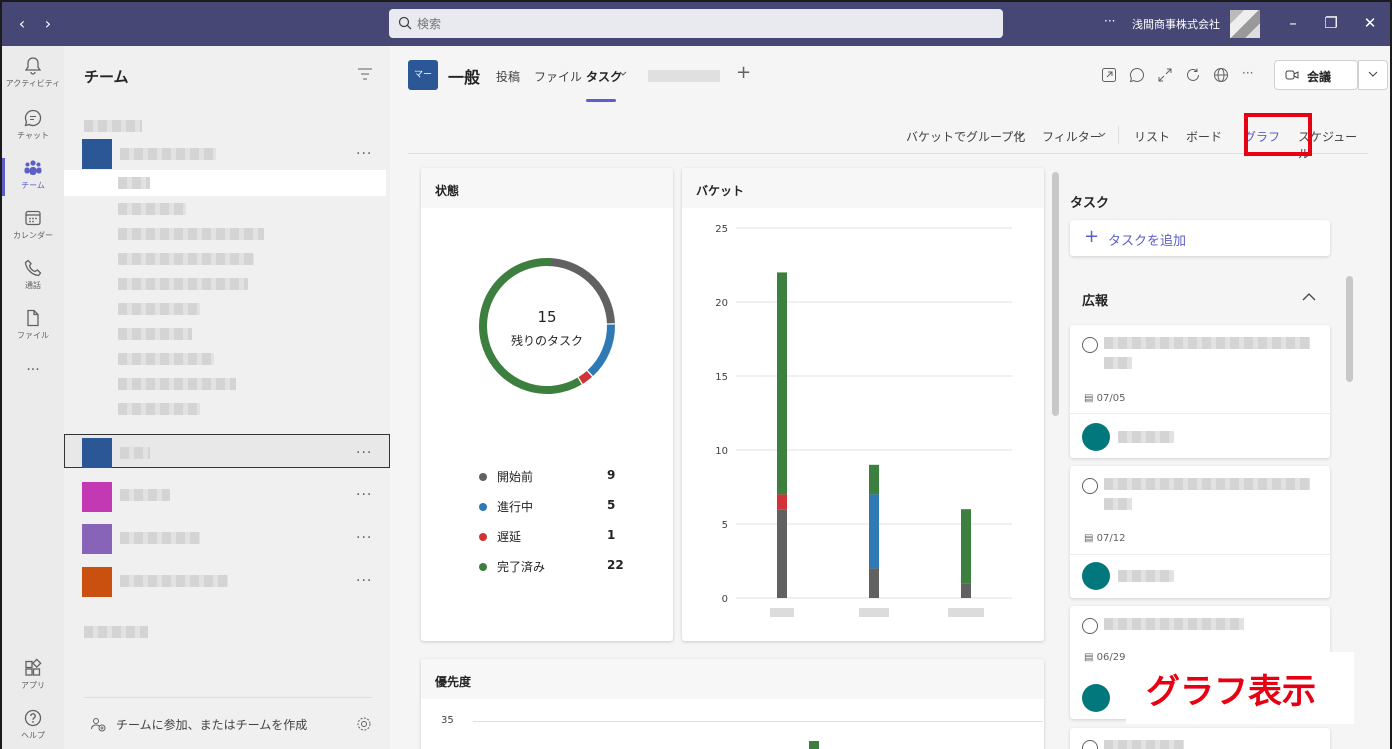 This screenshot has height=749, width=1392. Describe the element at coordinates (1165, 75) in the screenshot. I see `expand-icon` at that location.